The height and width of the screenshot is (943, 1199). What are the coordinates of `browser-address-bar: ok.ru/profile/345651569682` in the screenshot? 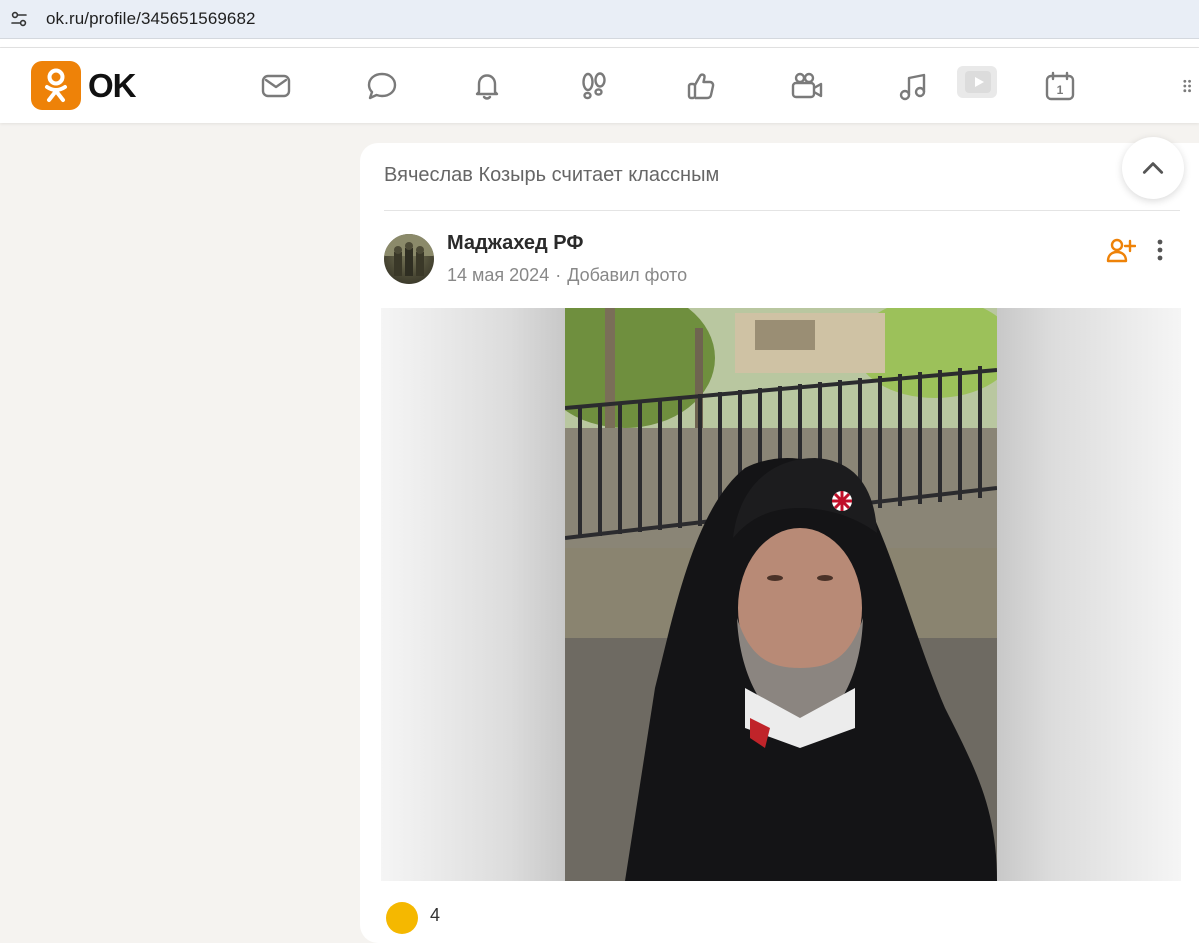 It's located at (599, 19).